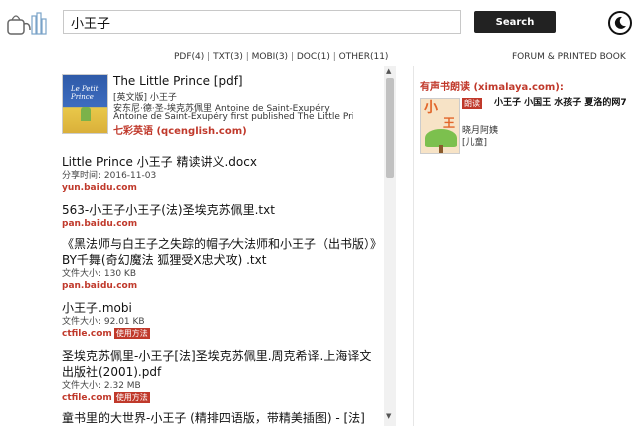  What do you see at coordinates (313, 57) in the screenshot?
I see `filter-doc: DOC(1)` at bounding box center [313, 57].